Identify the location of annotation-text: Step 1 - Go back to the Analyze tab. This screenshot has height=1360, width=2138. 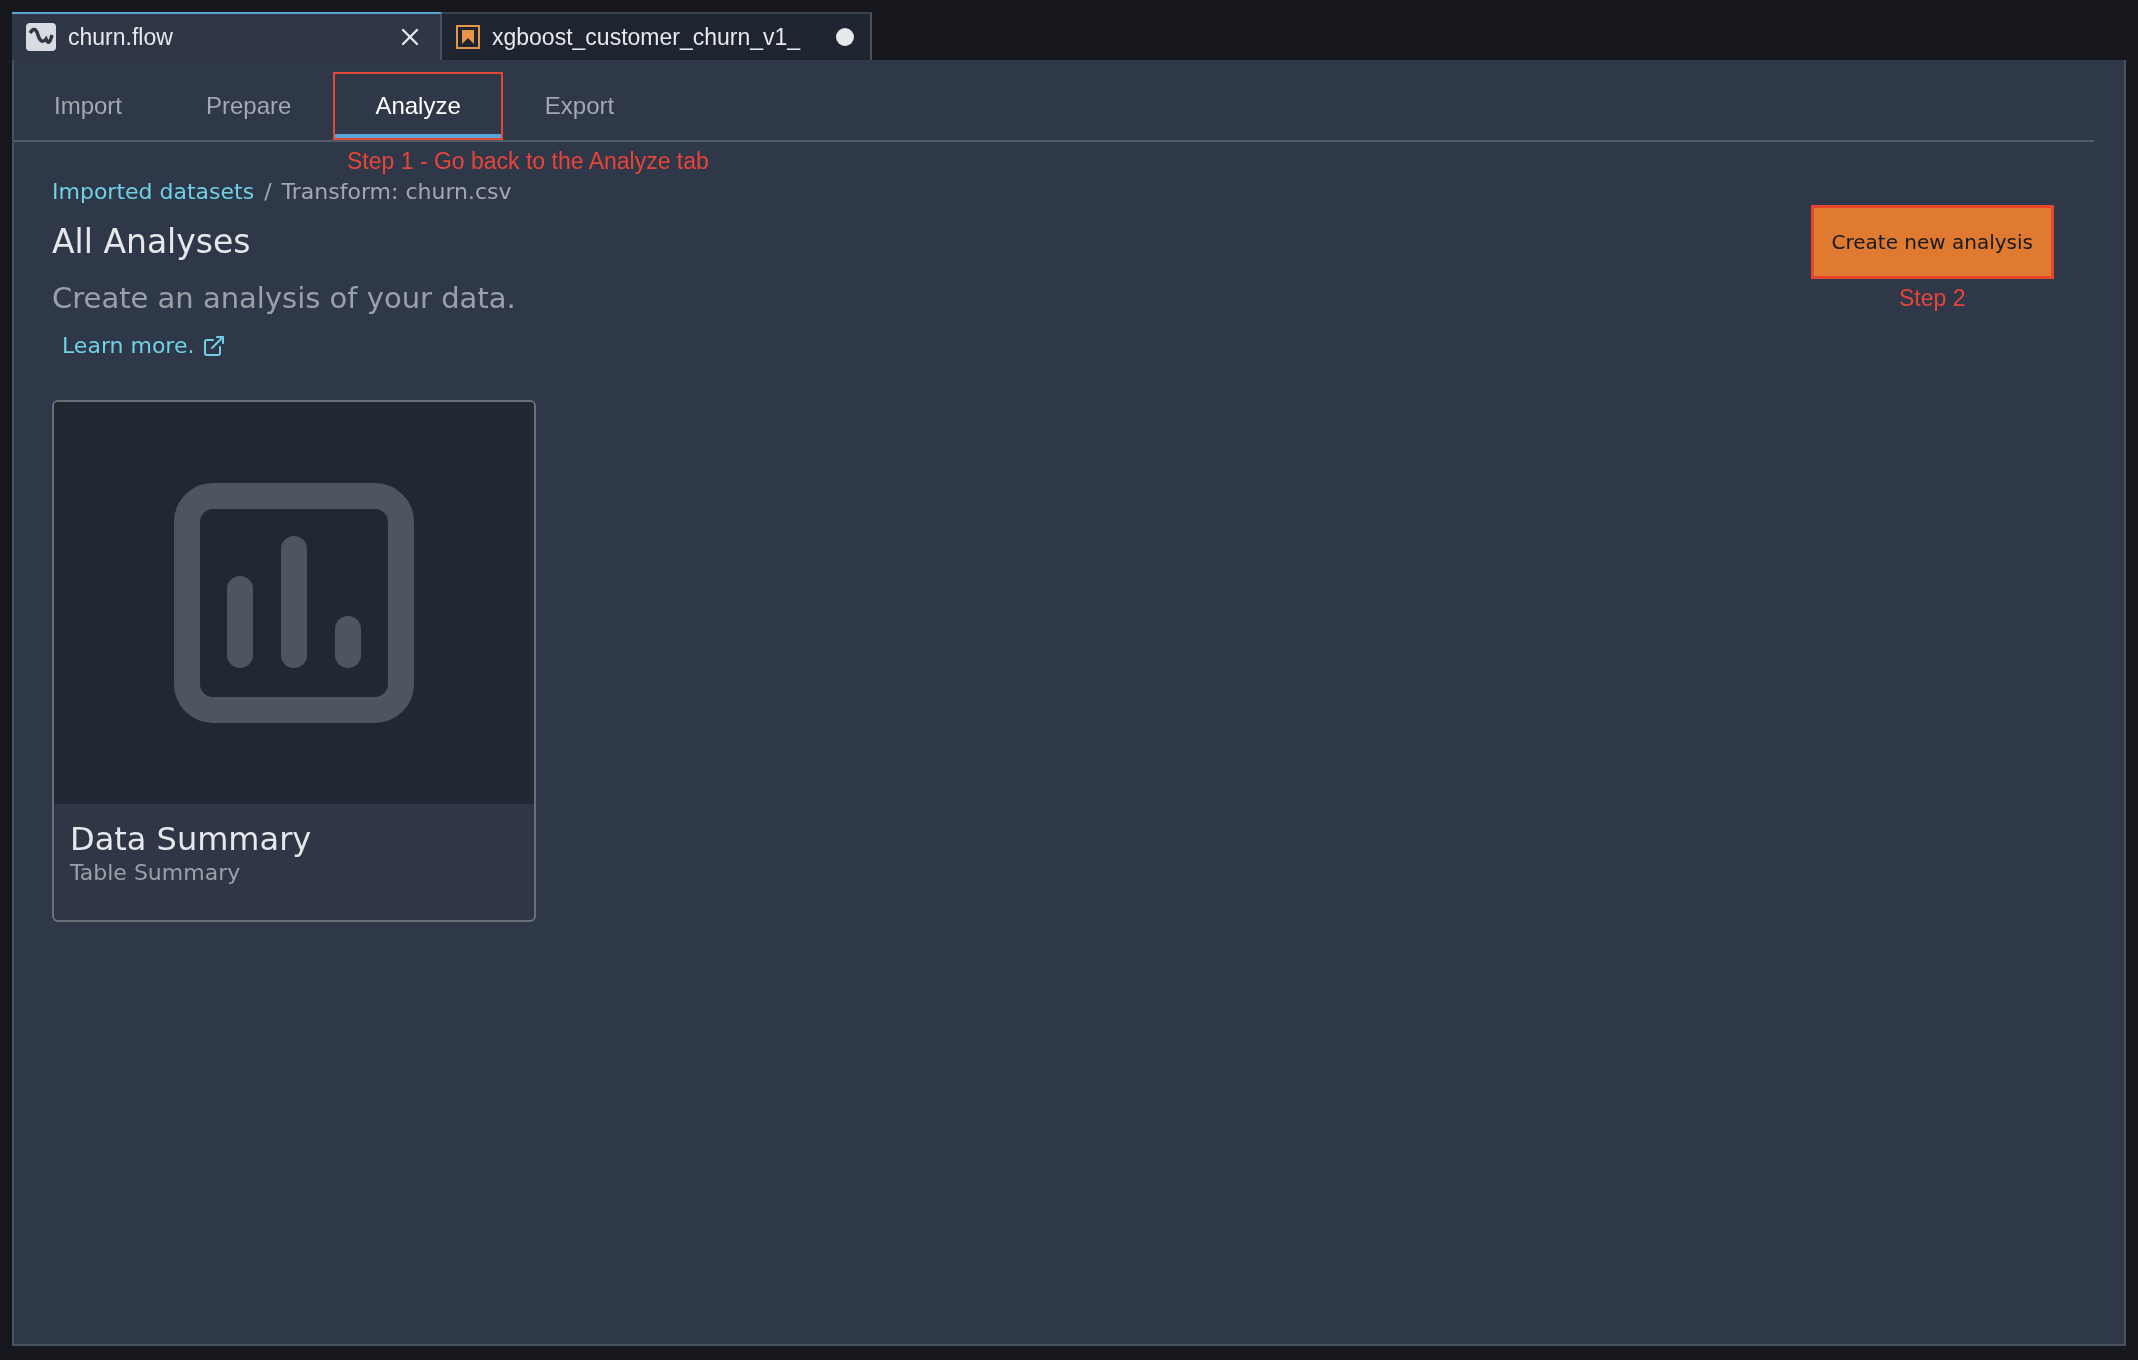
(528, 161).